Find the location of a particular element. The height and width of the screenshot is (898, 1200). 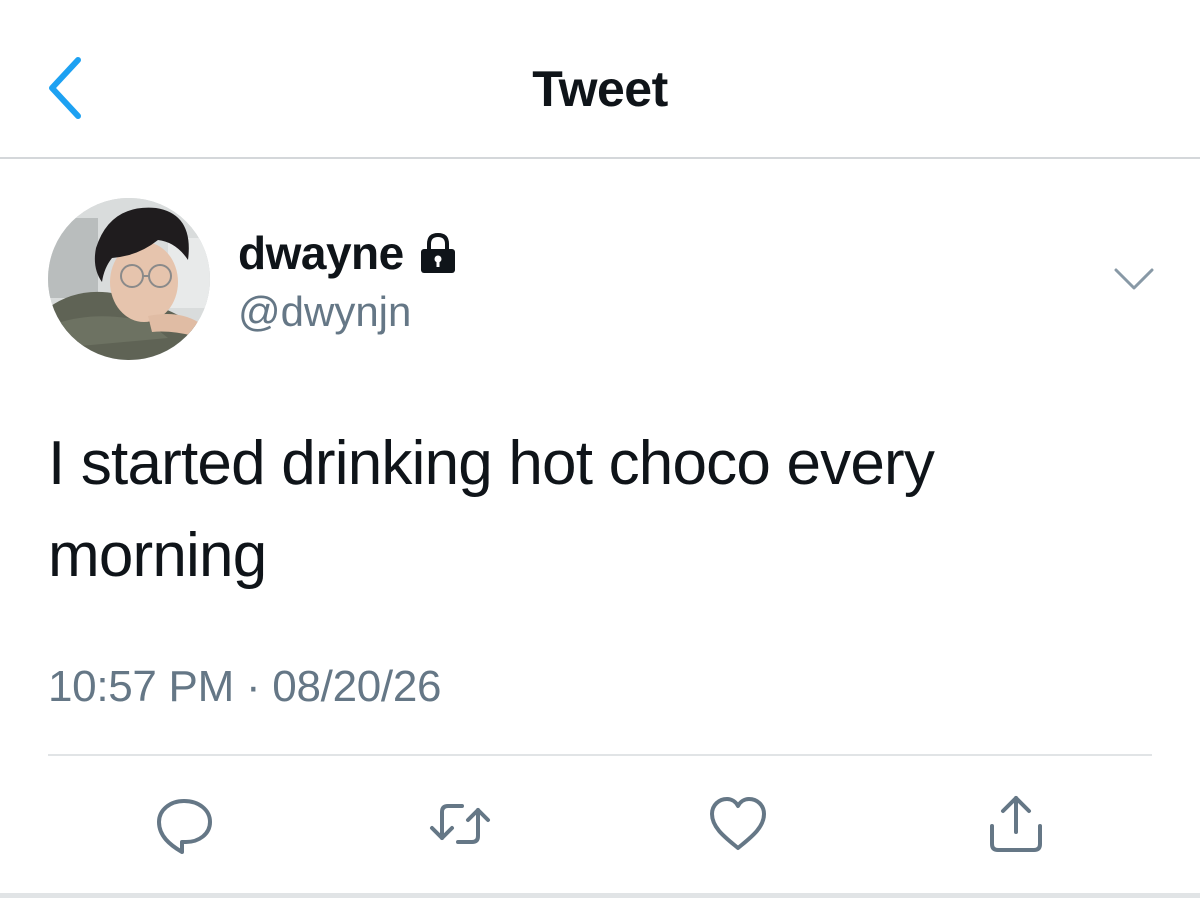

reply-button is located at coordinates (184, 824).